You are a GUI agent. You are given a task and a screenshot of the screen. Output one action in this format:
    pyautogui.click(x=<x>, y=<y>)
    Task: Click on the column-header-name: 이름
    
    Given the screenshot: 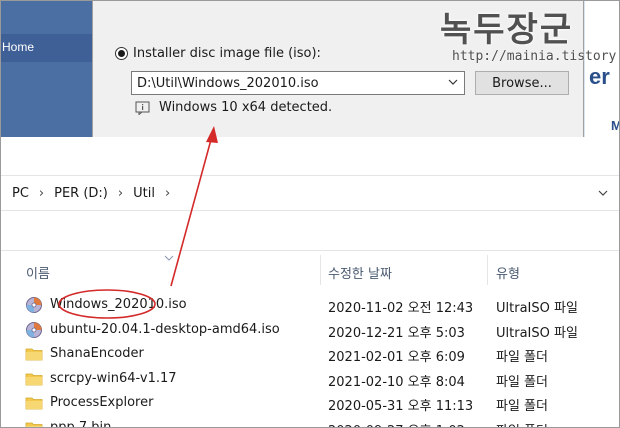 What is the action you would take?
    pyautogui.click(x=38, y=272)
    